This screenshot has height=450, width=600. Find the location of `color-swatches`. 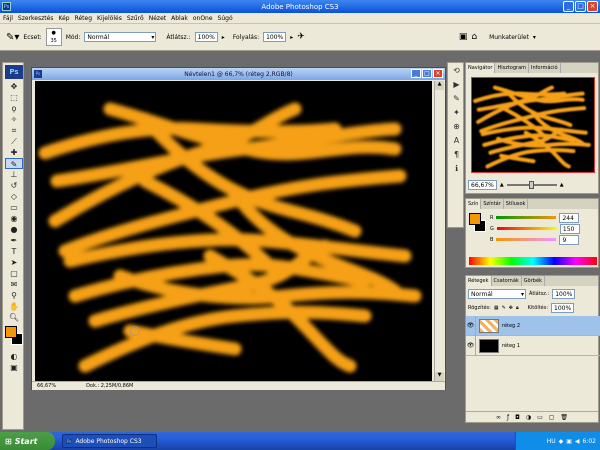

color-swatches is located at coordinates (14, 337).